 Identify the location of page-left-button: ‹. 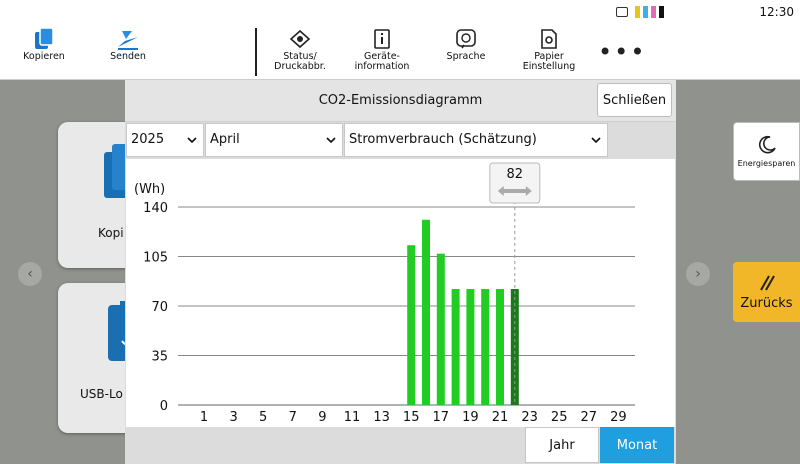
(30, 274).